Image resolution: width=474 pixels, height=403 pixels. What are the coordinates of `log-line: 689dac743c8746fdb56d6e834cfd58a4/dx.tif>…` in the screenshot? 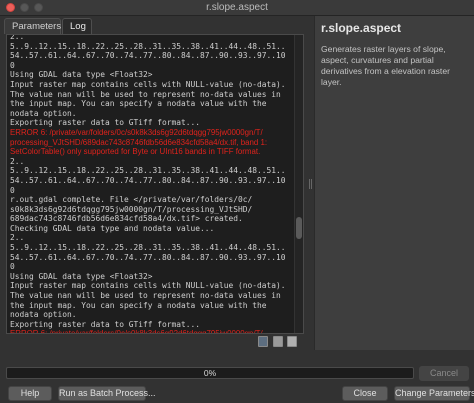 It's located at (126, 219).